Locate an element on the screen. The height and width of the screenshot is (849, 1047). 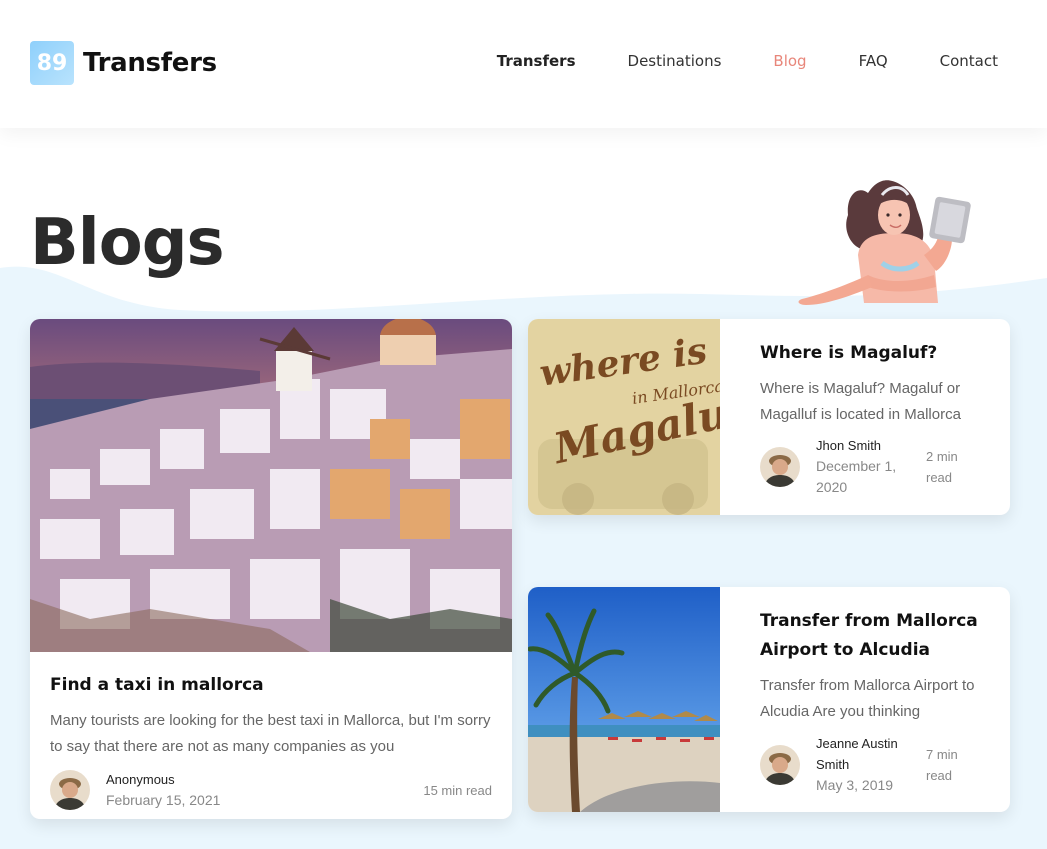
post-title: Where is Magaluf? is located at coordinates (875, 353).